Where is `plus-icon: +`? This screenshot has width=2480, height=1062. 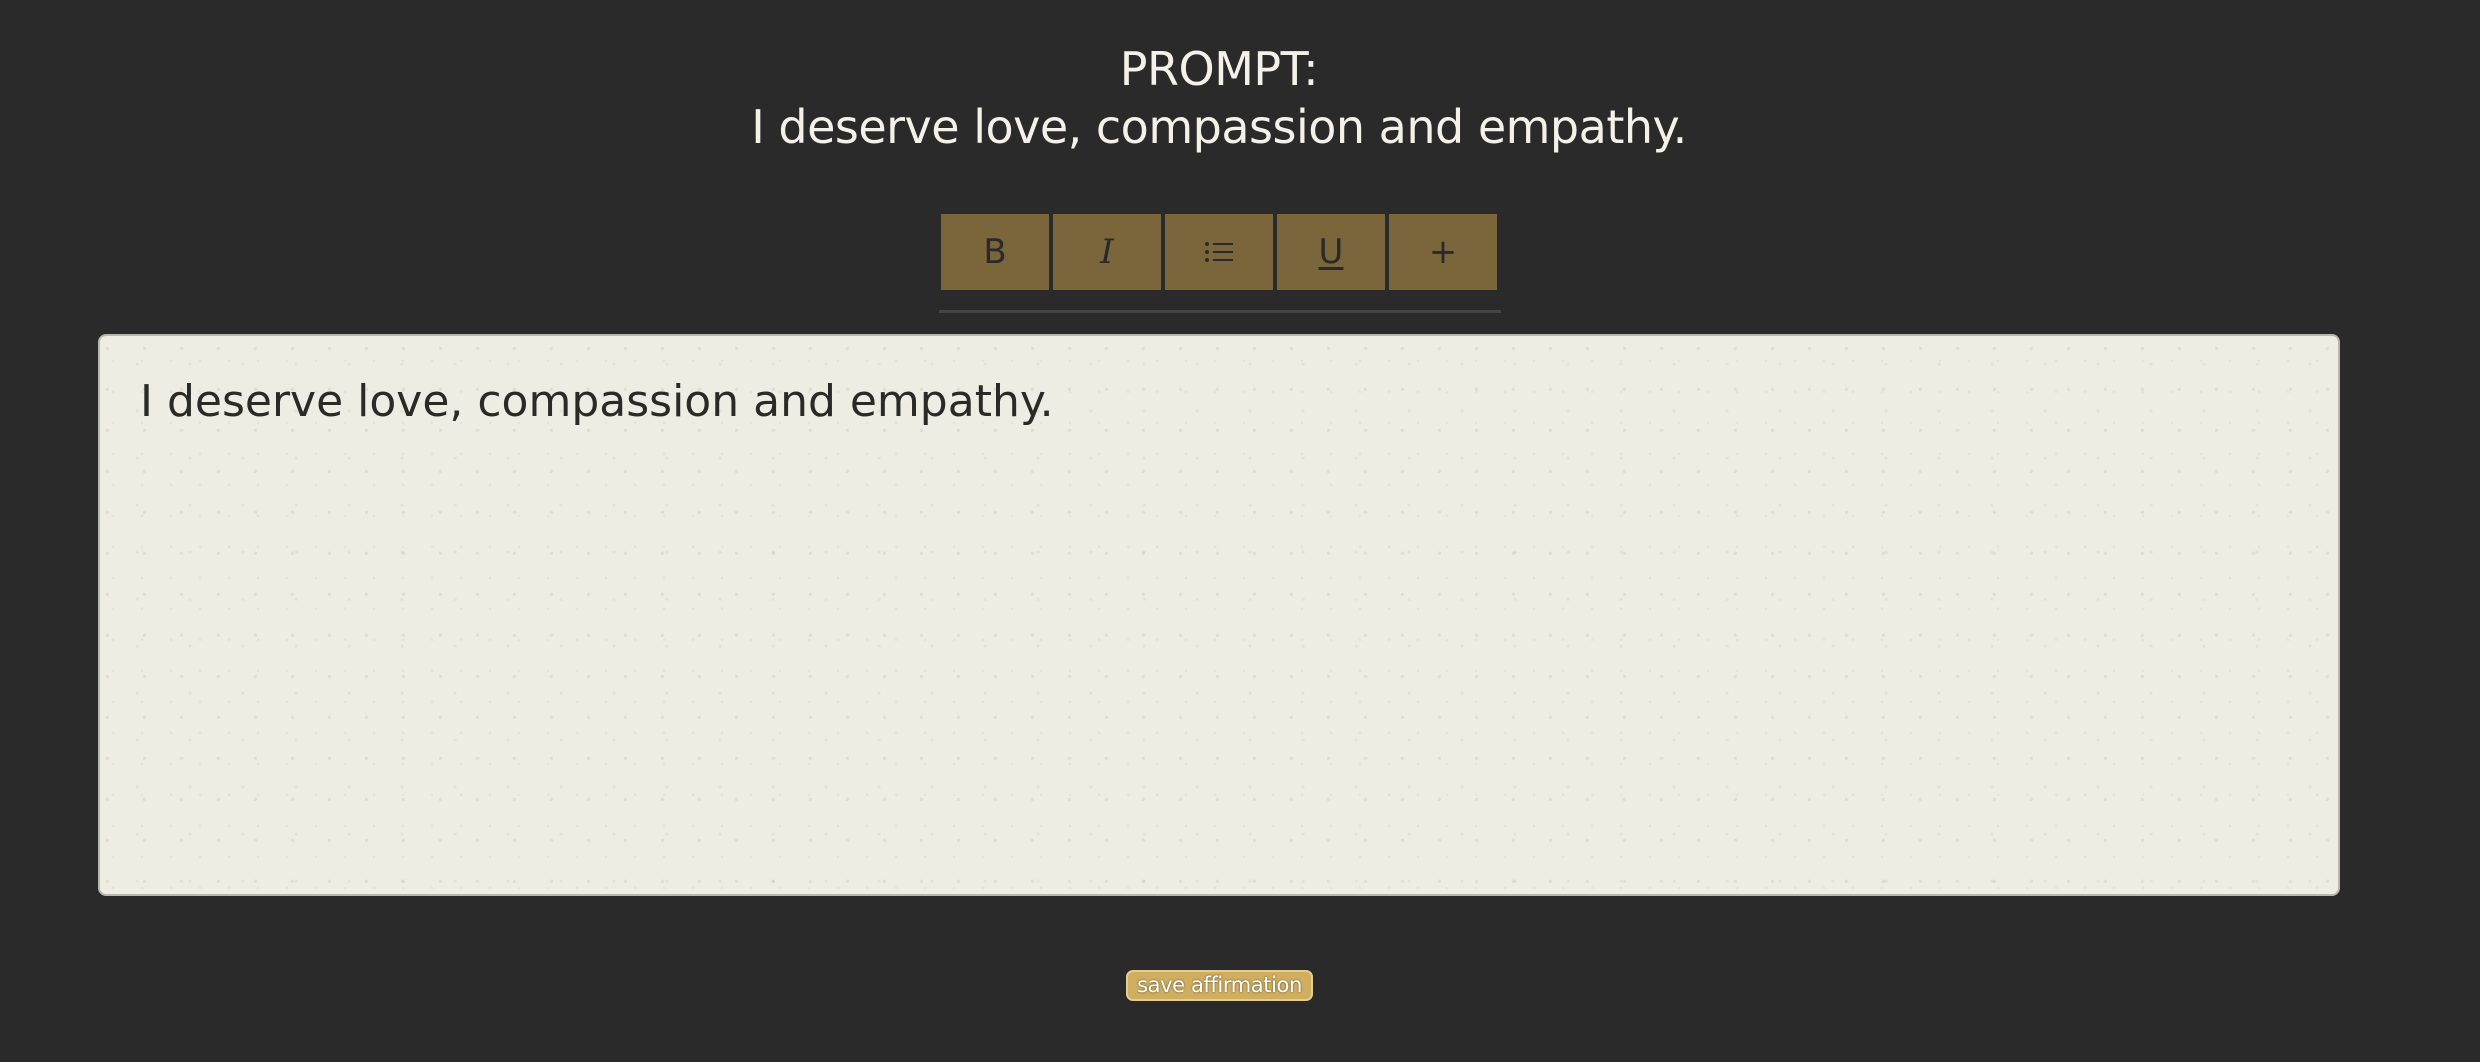 plus-icon: + is located at coordinates (1443, 252).